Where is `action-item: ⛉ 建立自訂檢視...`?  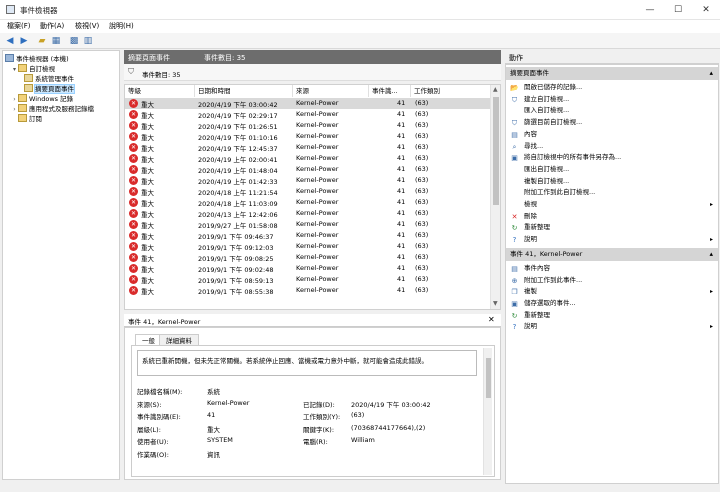 action-item: ⛉ 建立自訂檢視... is located at coordinates (612, 100).